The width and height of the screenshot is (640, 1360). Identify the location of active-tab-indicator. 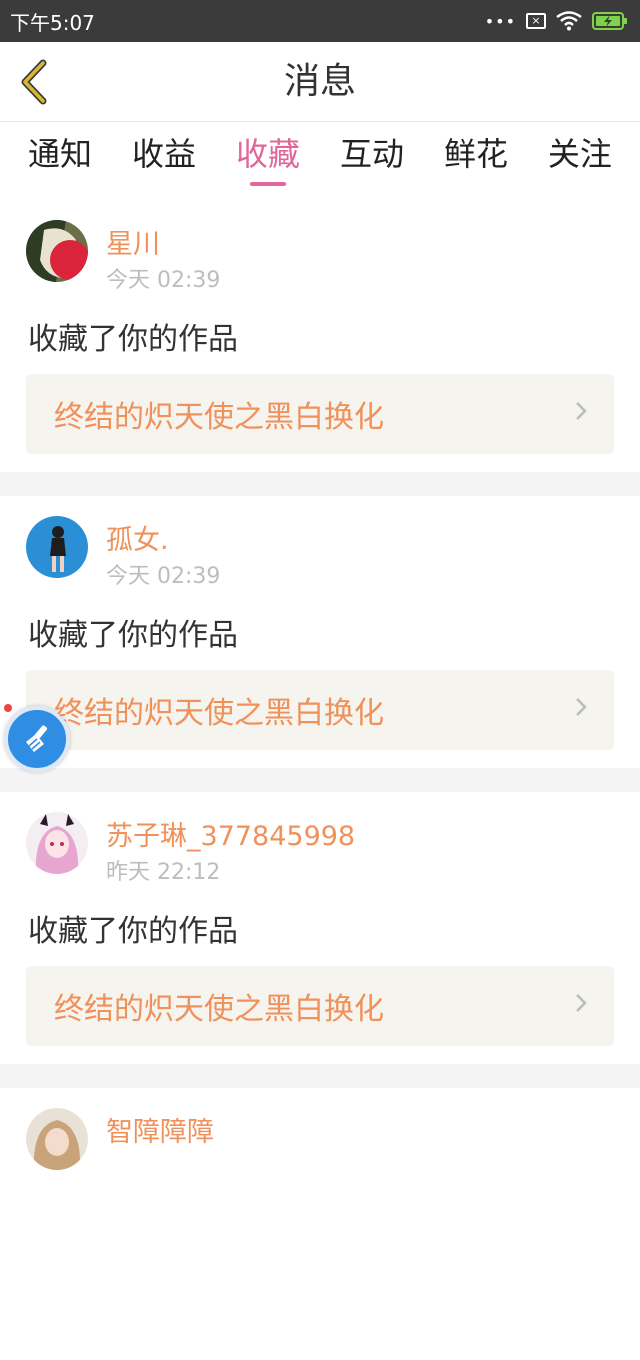
(267, 184).